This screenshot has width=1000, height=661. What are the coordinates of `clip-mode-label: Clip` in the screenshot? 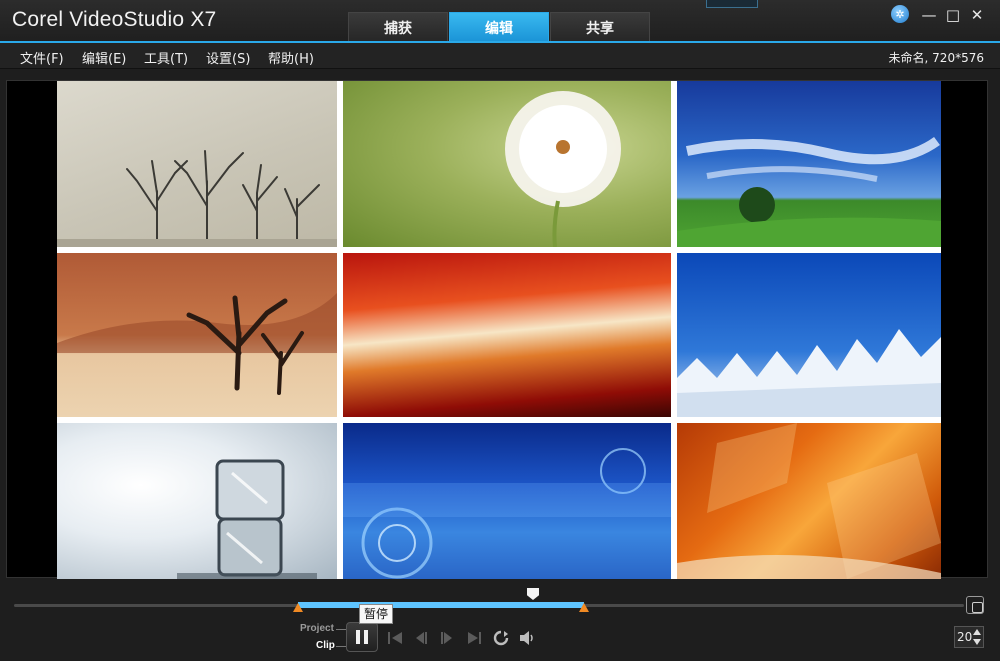 It's located at (325, 645).